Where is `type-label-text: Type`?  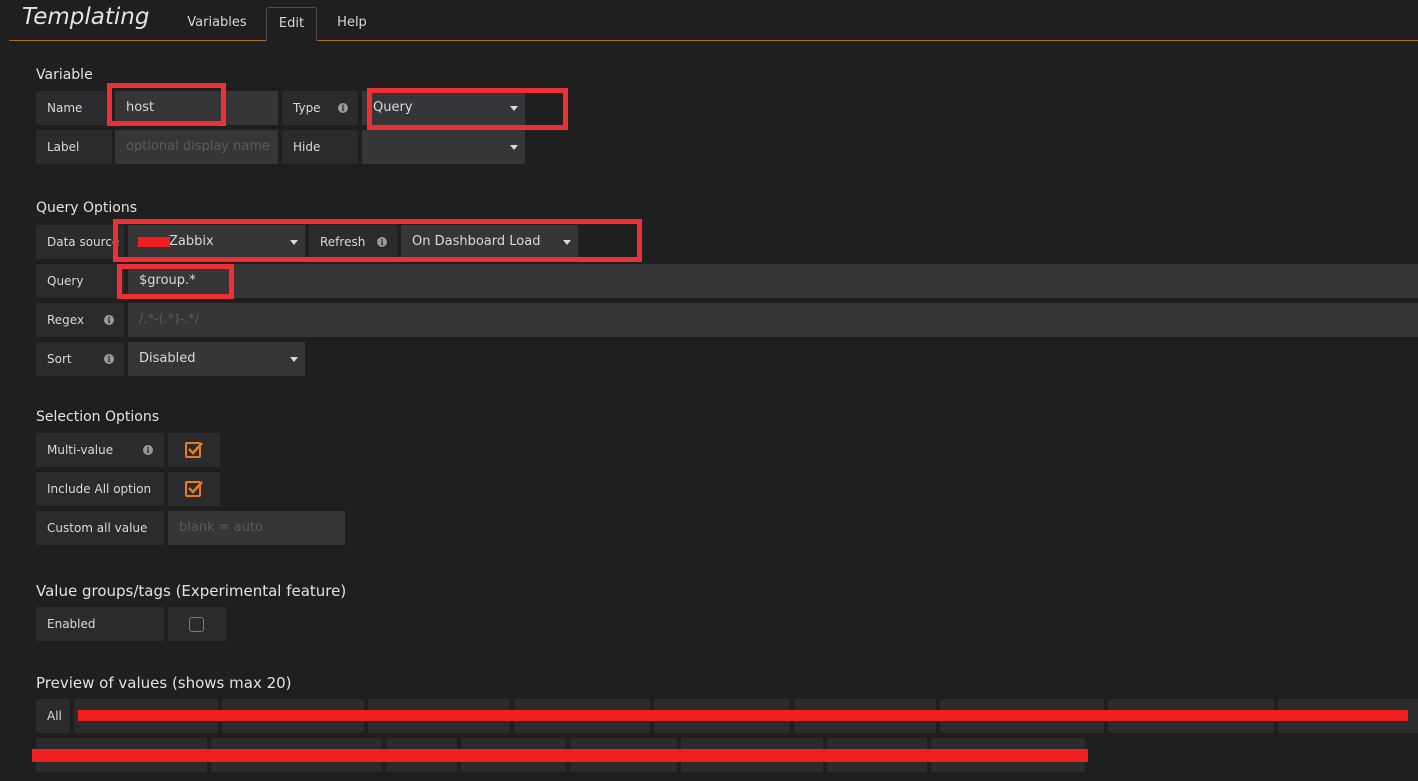
type-label-text: Type is located at coordinates (307, 108).